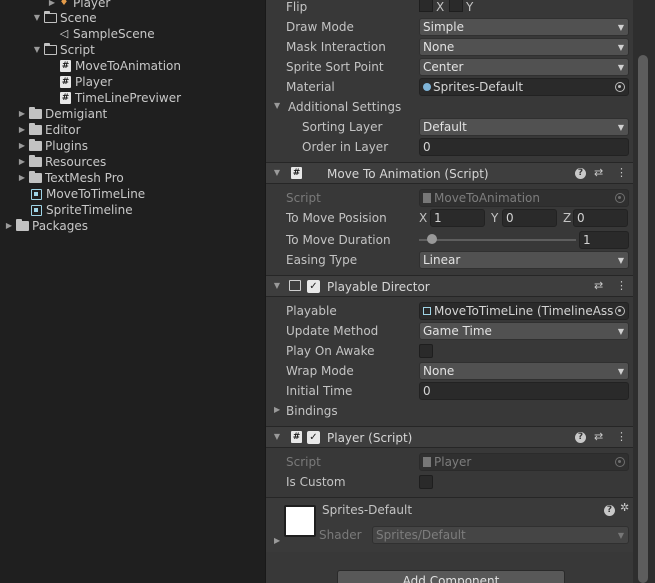 The width and height of the screenshot is (655, 583). Describe the element at coordinates (487, 198) in the screenshot. I see `script-value: MoveToAnimation` at that location.